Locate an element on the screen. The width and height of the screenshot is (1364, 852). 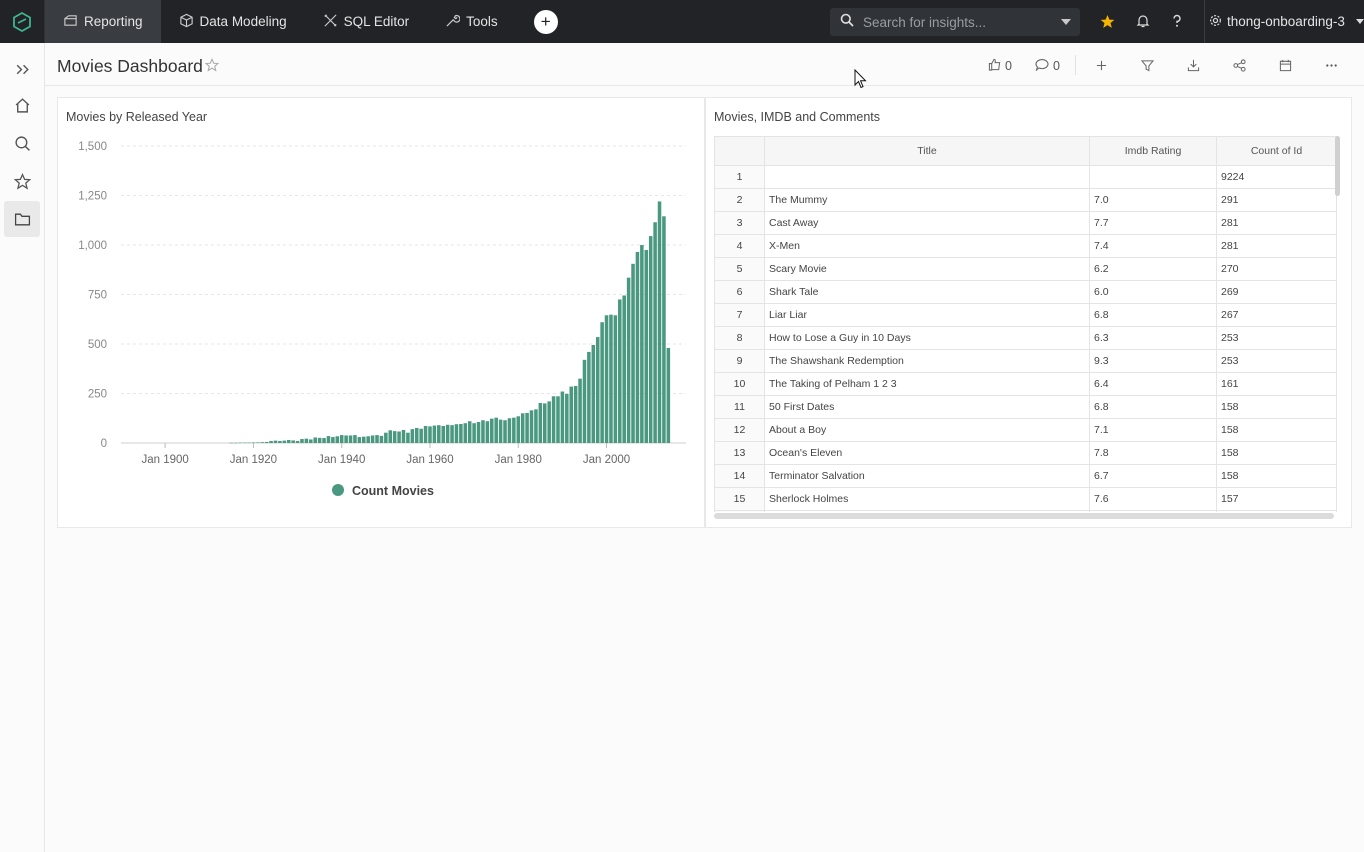
like-button: 0 is located at coordinates (1000, 66).